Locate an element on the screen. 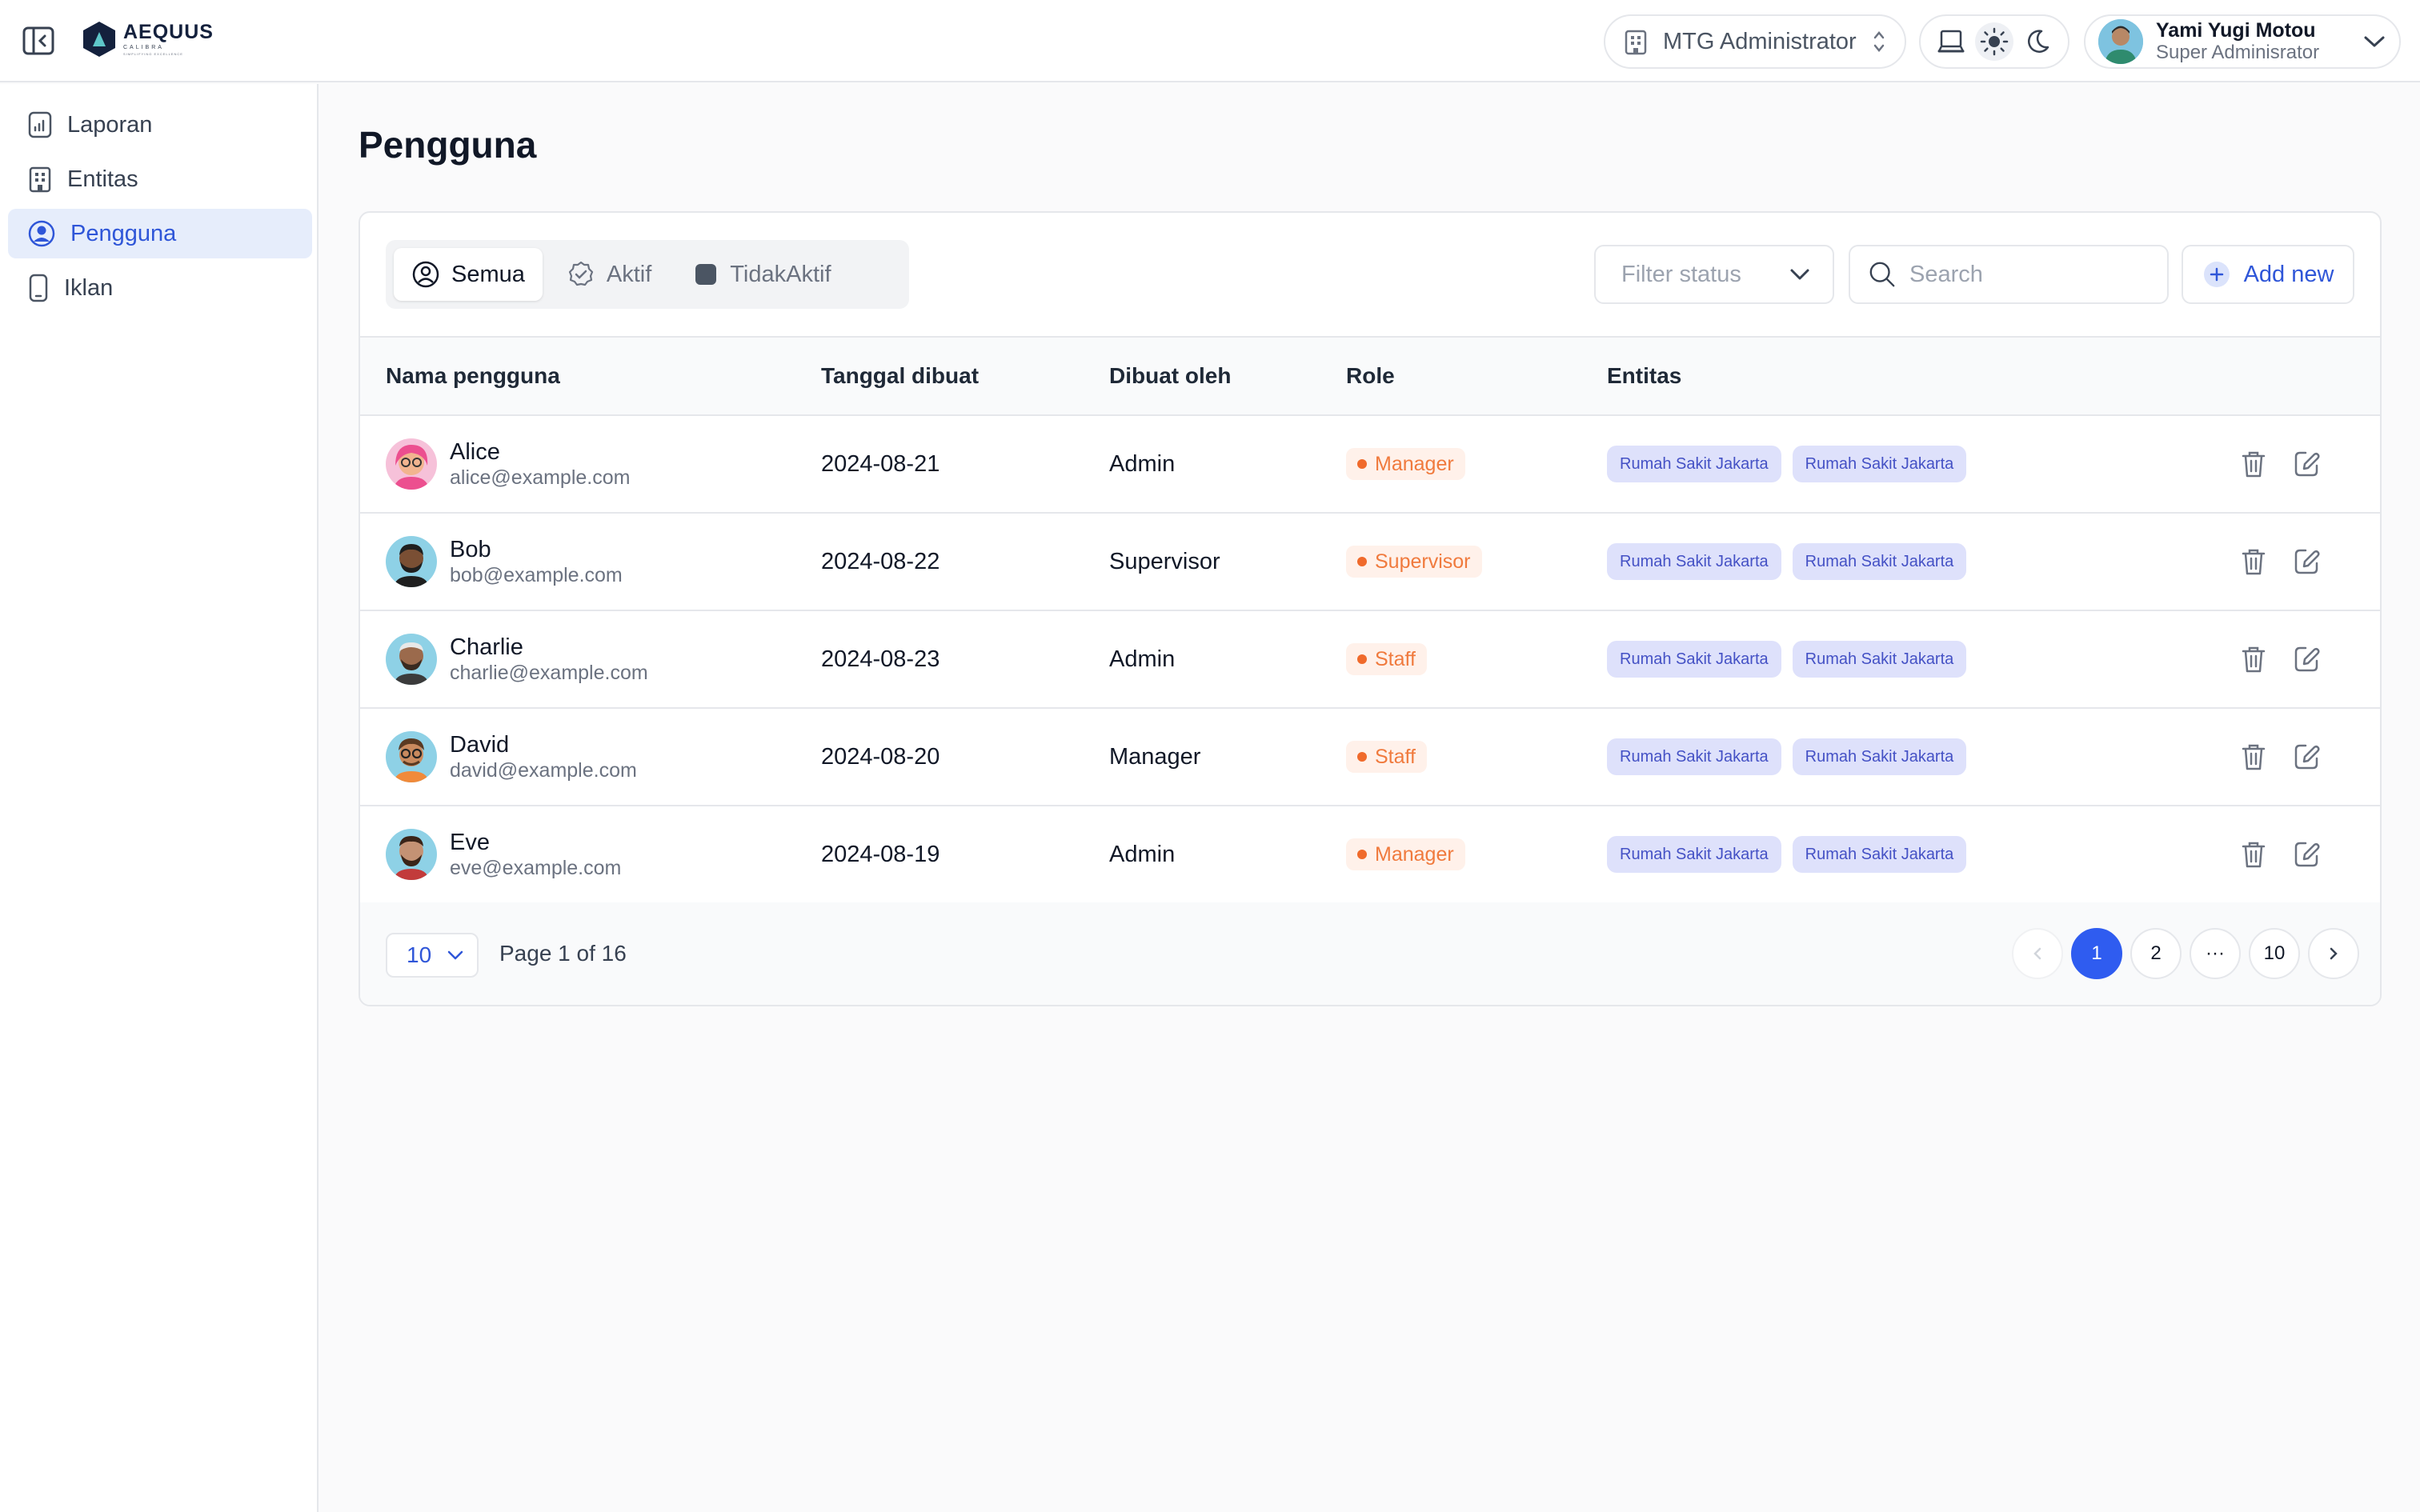  theme-system-button is located at coordinates (1951, 41).